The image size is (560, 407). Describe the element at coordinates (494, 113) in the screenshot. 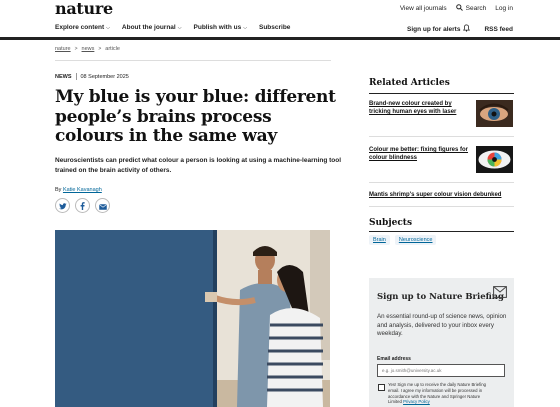

I see `eye-closeup-thumbnail` at that location.